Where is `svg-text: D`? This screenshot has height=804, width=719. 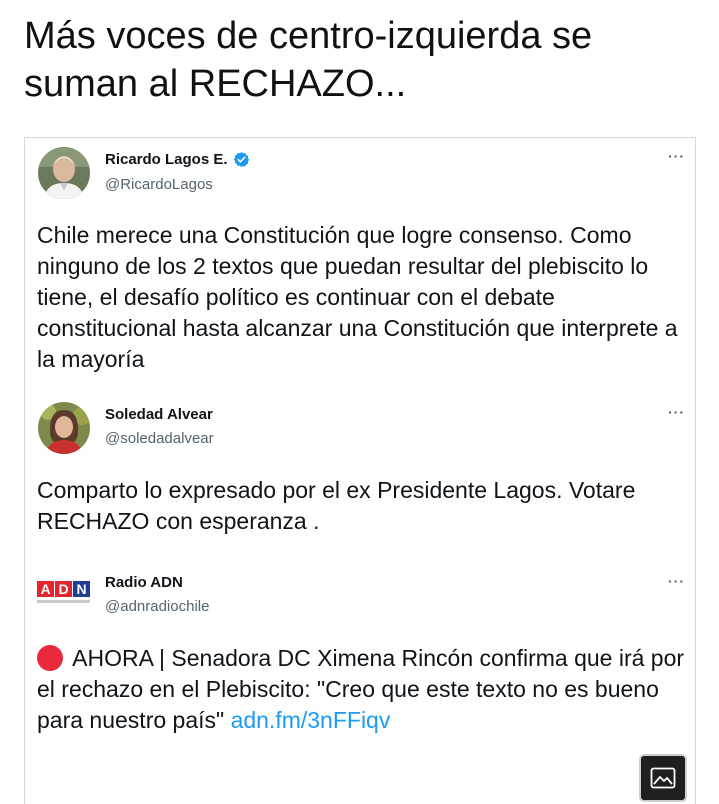
svg-text: D is located at coordinates (63, 589).